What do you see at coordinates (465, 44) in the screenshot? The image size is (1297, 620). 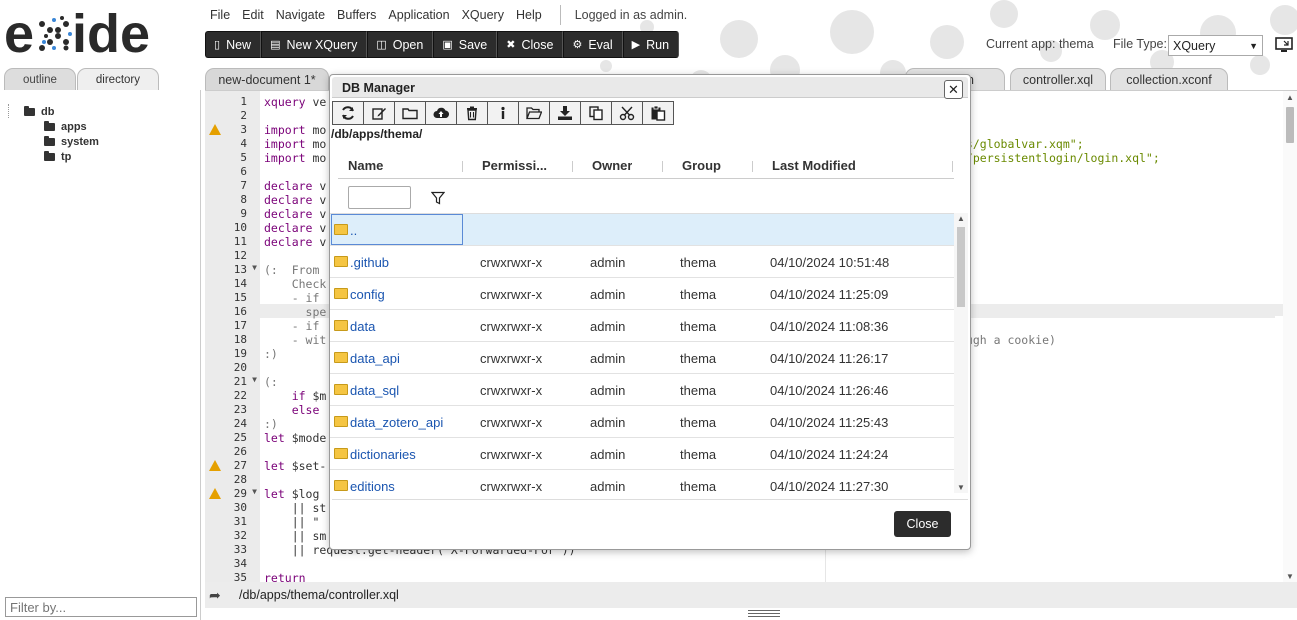 I see `save-button: ▣ Save` at bounding box center [465, 44].